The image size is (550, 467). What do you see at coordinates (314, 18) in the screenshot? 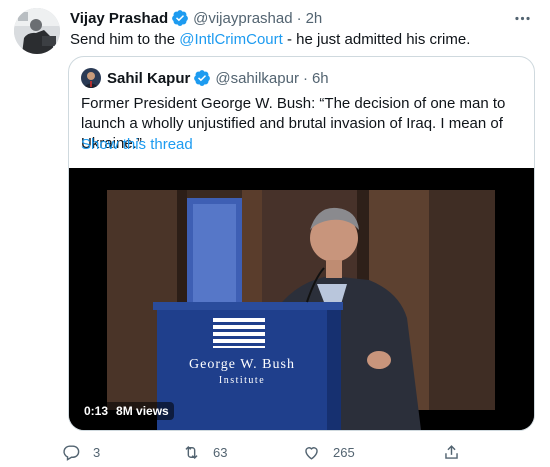
I see `tweet-timestamp: 2h` at bounding box center [314, 18].